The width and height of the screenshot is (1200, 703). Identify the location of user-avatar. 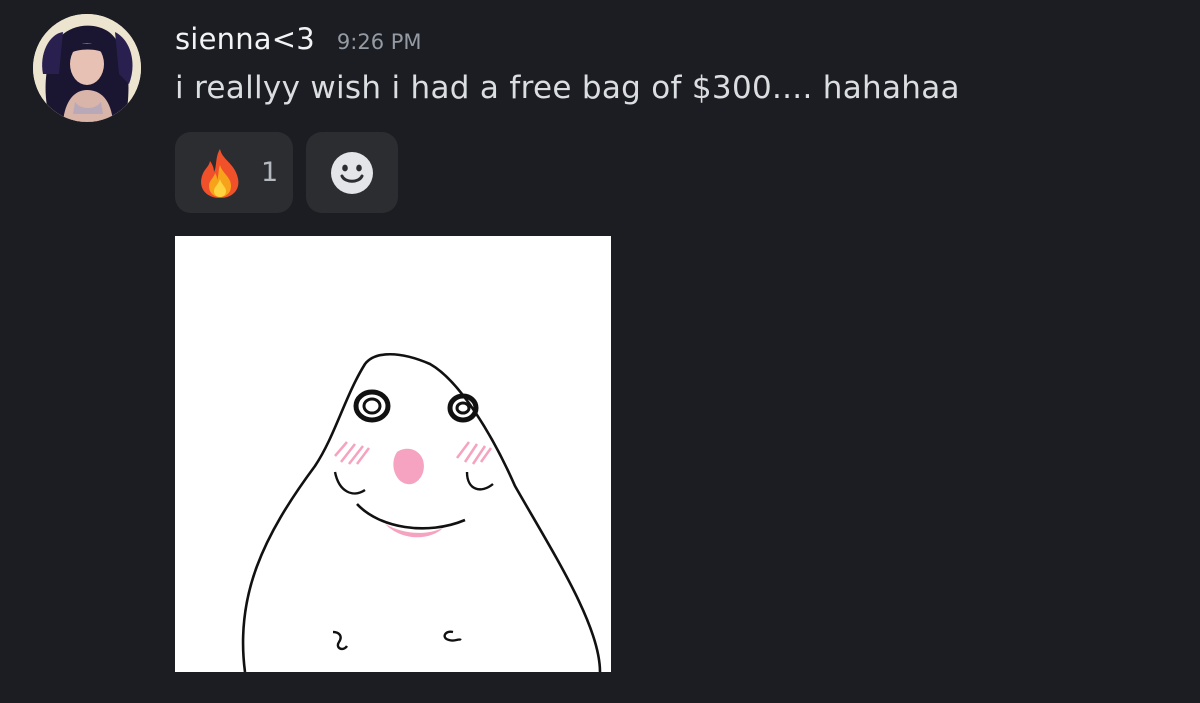
(87, 68).